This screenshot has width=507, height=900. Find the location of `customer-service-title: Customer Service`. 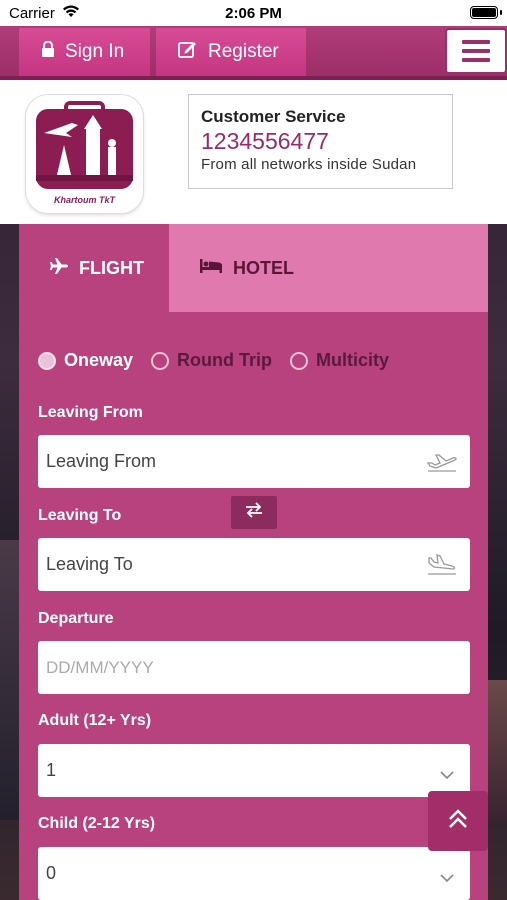

customer-service-title: Customer Service is located at coordinates (273, 116).